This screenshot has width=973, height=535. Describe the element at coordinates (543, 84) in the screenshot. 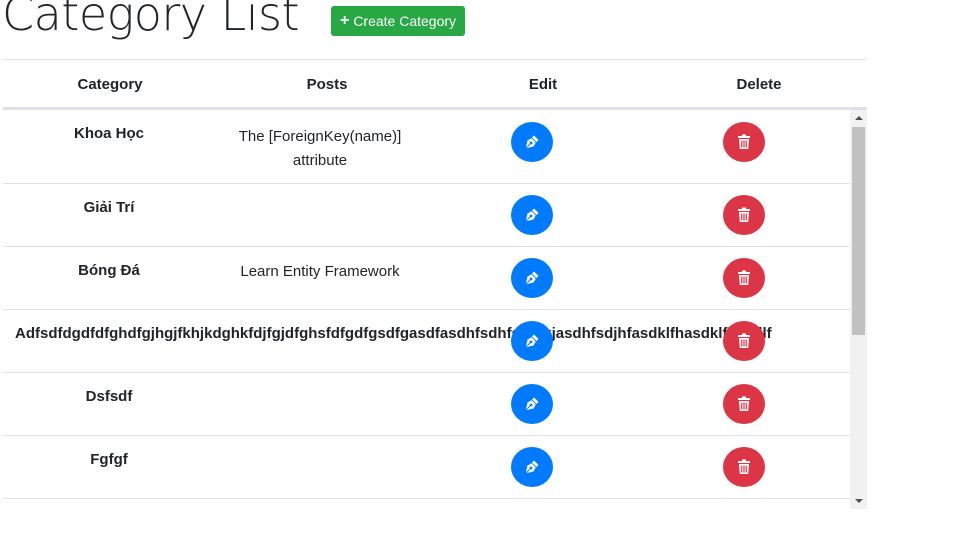

I see `header-edit: Edit` at that location.